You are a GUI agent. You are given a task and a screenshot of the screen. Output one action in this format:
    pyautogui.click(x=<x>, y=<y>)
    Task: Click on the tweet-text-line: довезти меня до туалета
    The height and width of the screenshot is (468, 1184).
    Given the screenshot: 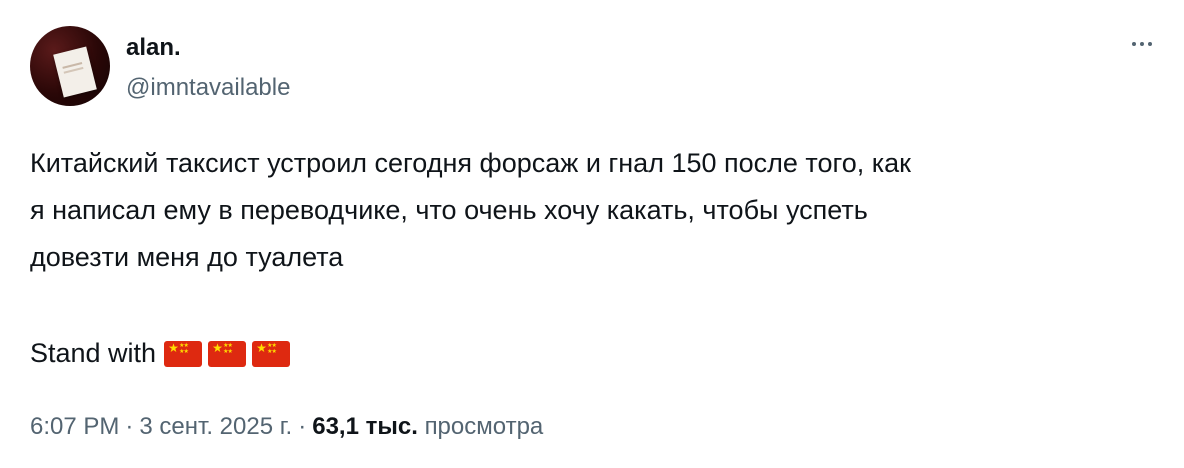 What is the action you would take?
    pyautogui.click(x=187, y=257)
    